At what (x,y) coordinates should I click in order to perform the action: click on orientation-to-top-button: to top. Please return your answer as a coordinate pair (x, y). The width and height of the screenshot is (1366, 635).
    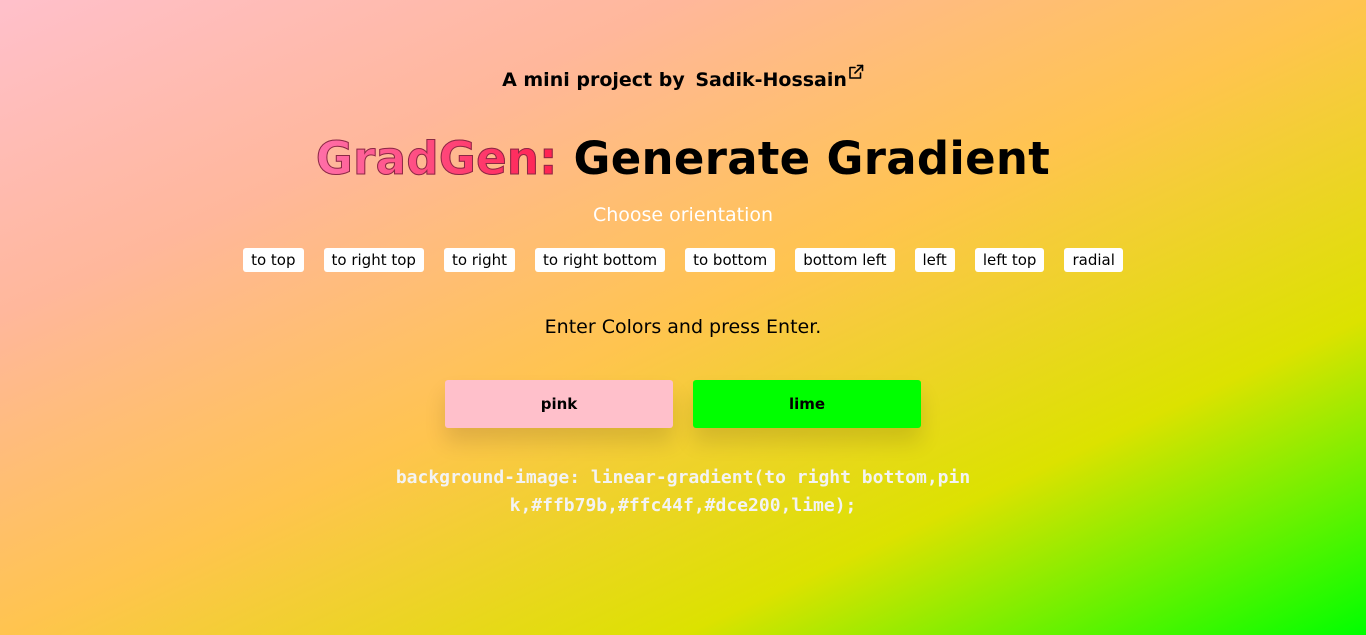
    Looking at the image, I should click on (273, 260).